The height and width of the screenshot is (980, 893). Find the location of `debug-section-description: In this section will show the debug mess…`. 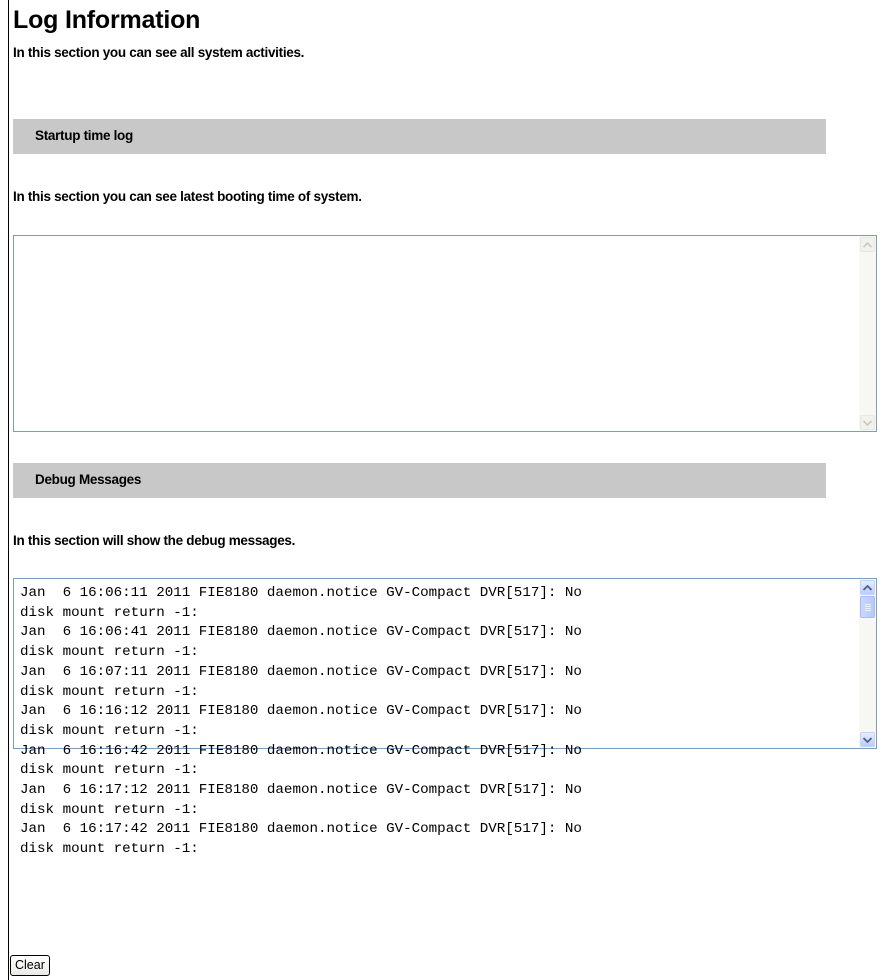

debug-section-description: In this section will show the debug mess… is located at coordinates (154, 540).